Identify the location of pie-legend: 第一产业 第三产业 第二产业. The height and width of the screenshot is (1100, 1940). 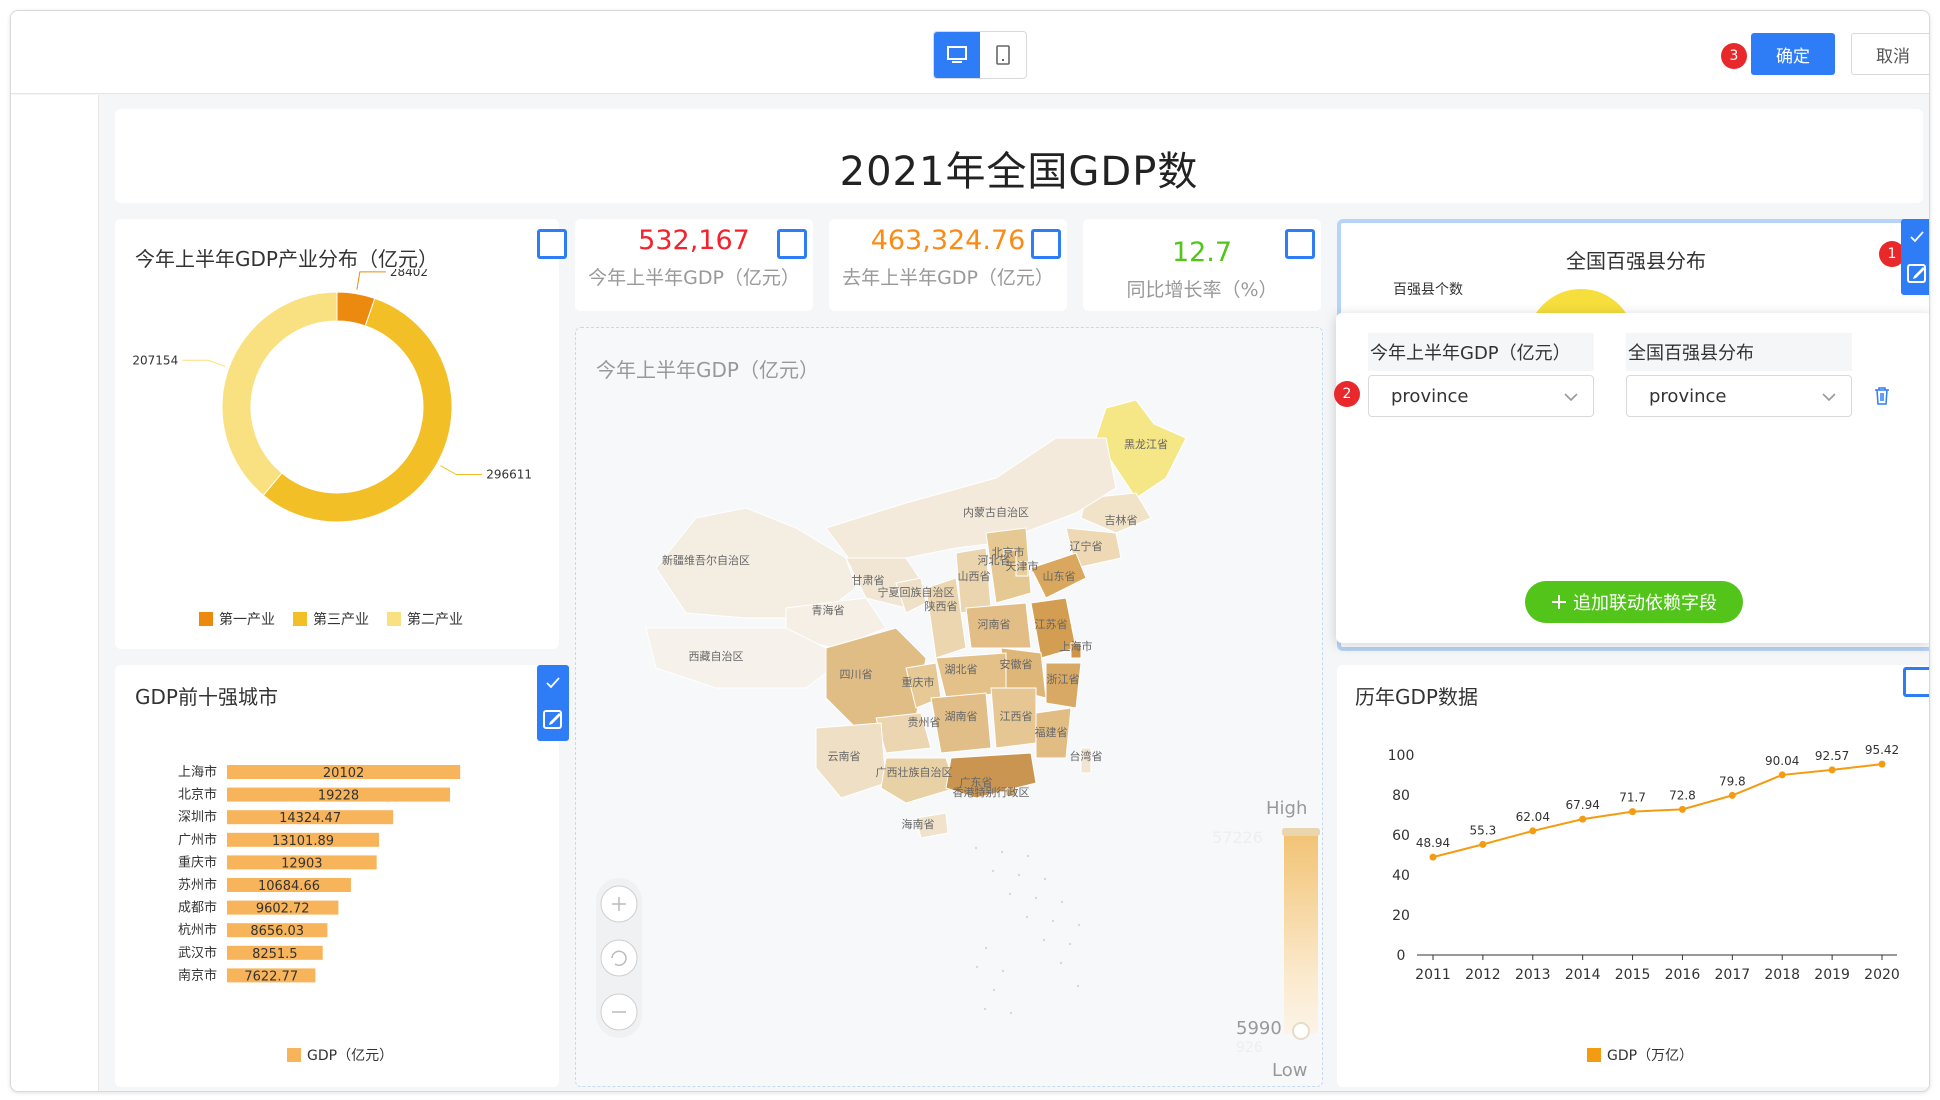
(331, 619).